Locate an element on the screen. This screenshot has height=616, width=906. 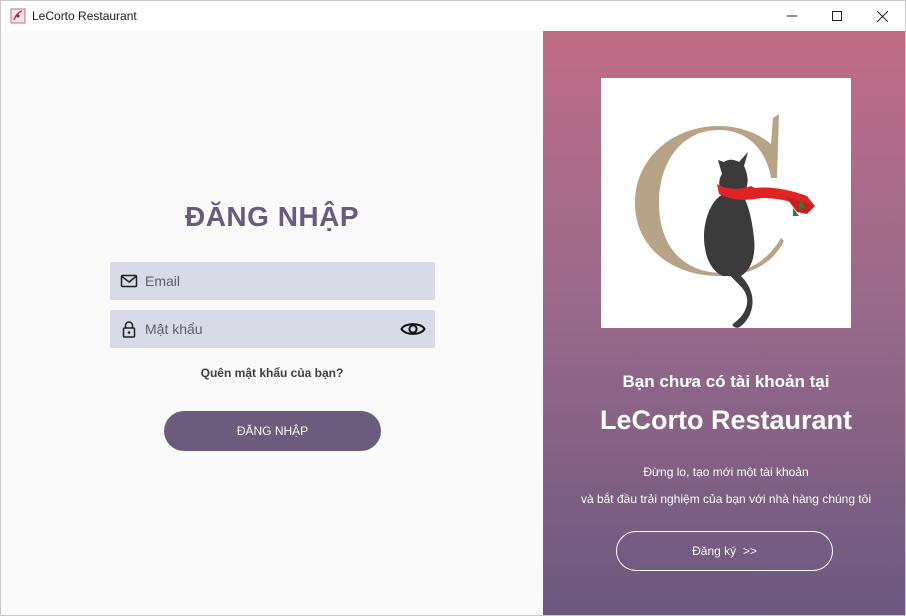
promo-restaurant-name: LeCorto Restaurant is located at coordinates (726, 420).